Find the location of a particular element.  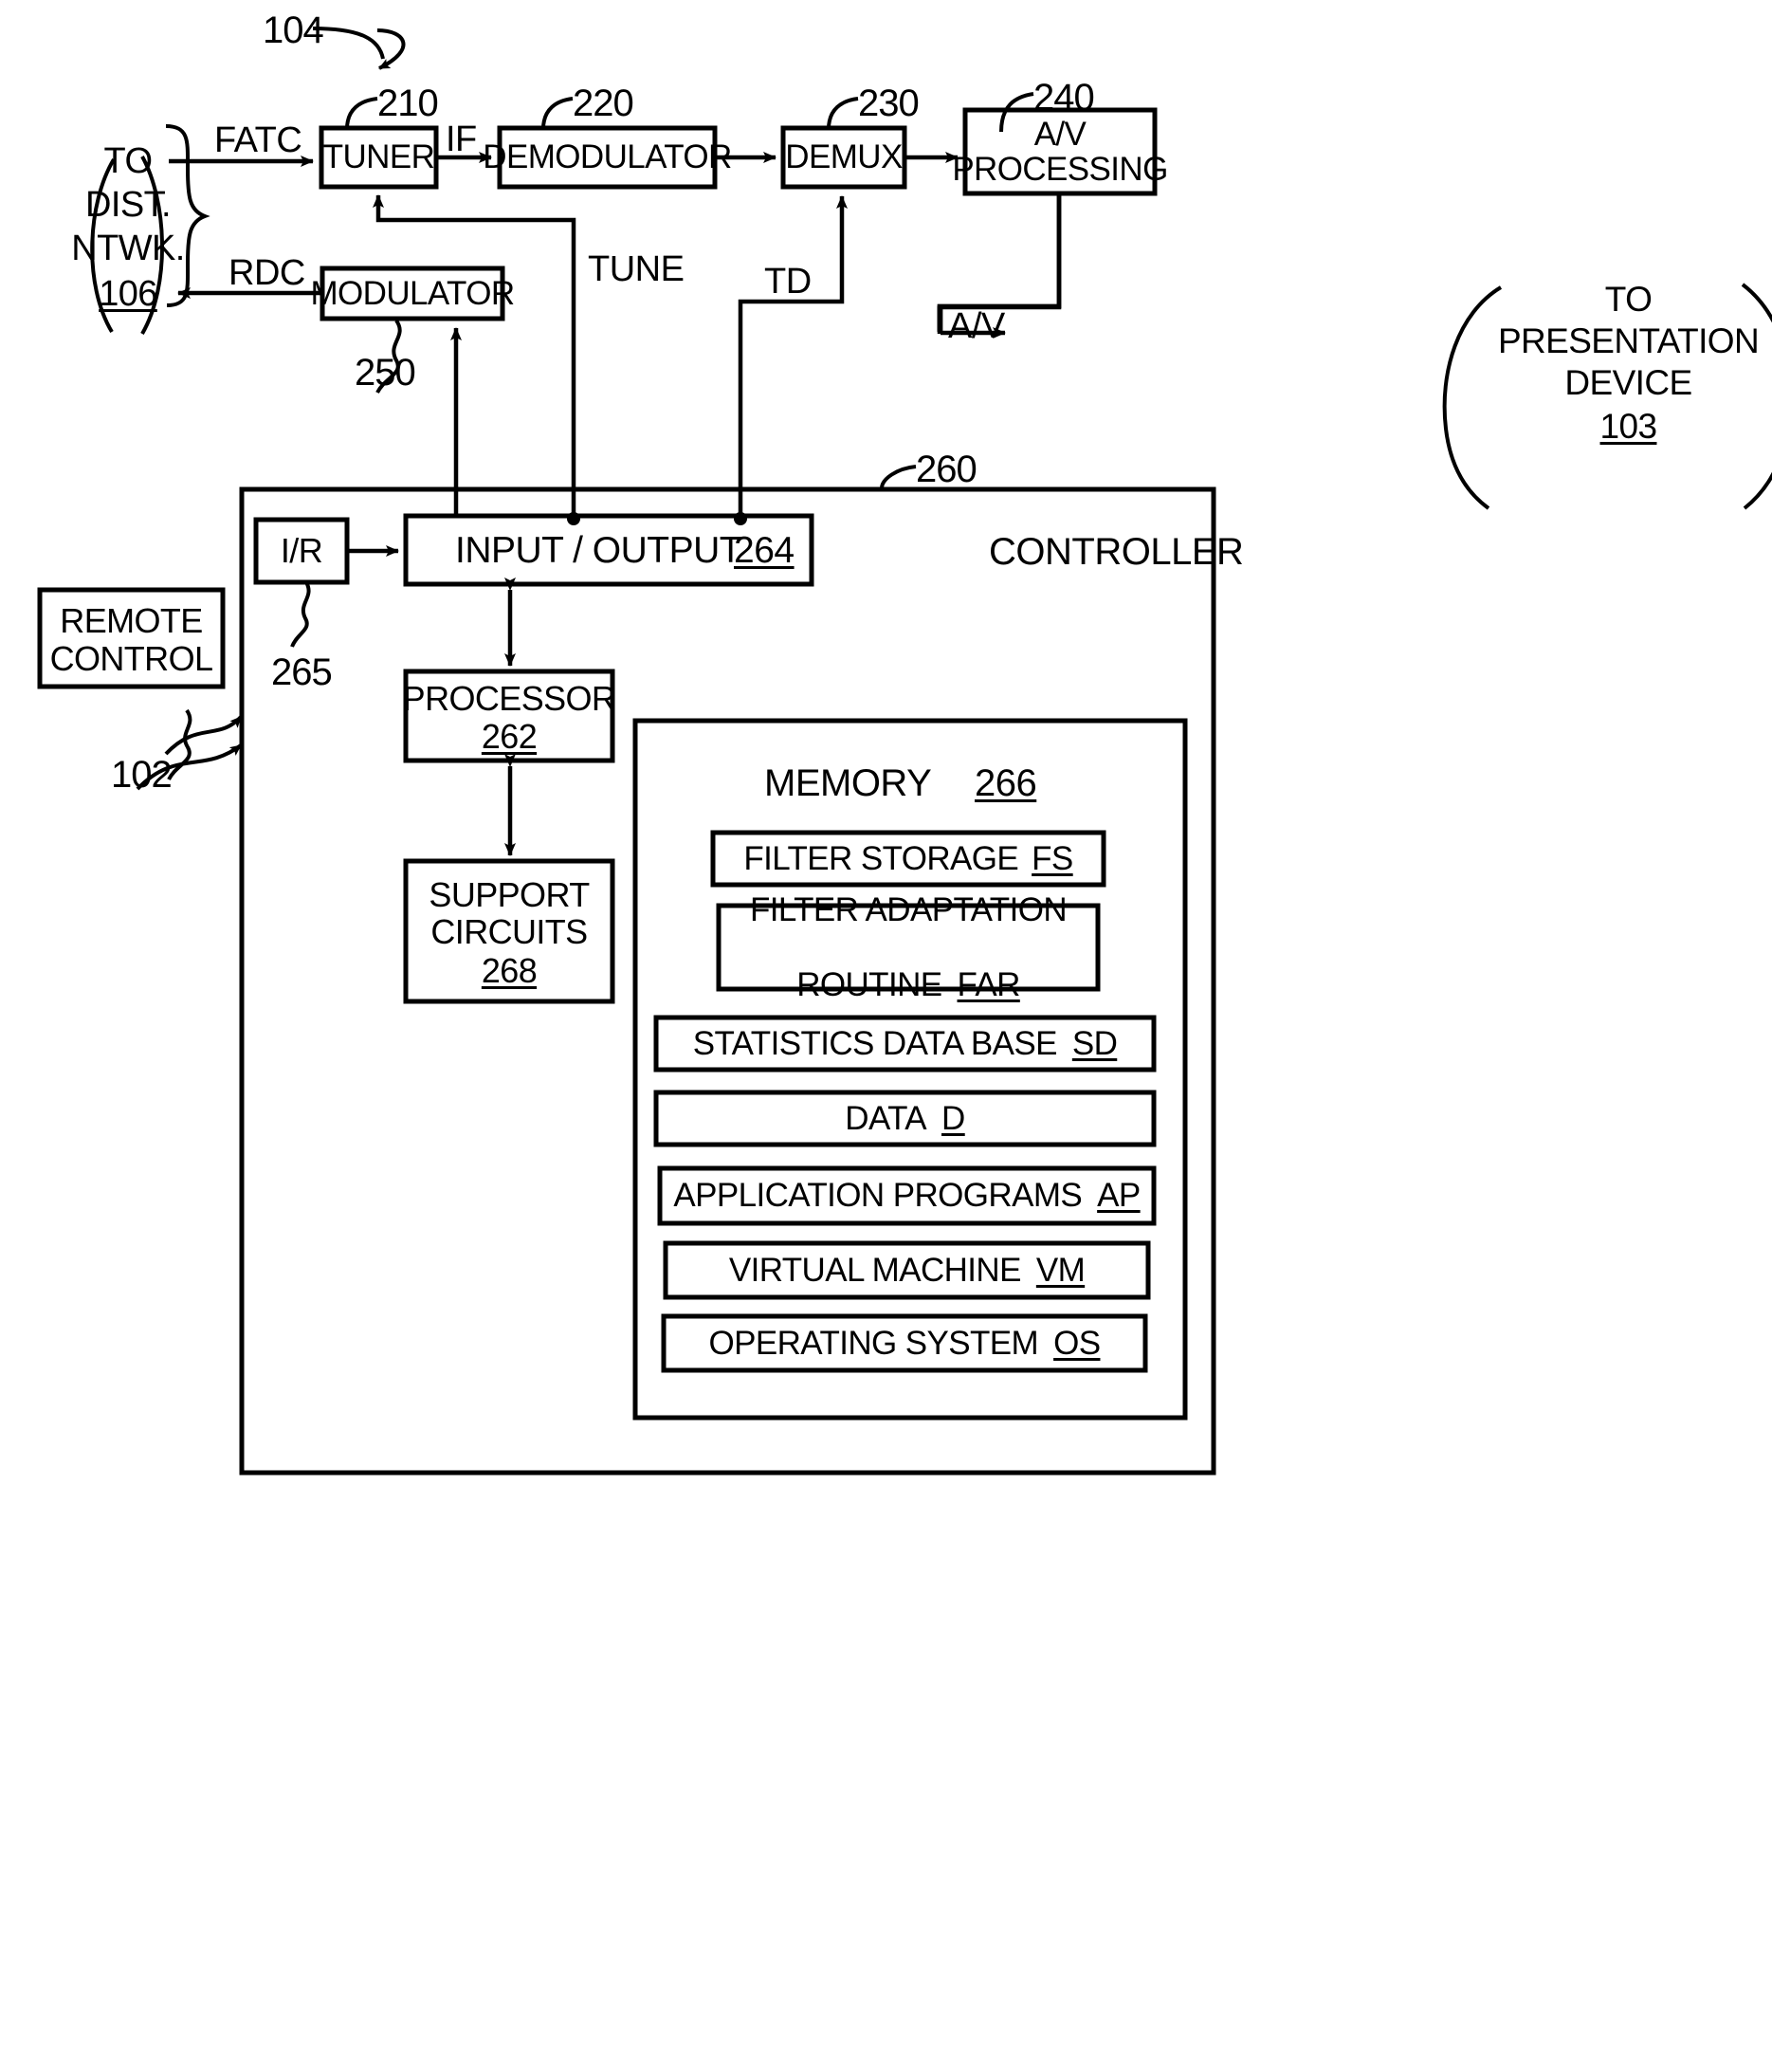

dist-network-line3: NTWK. is located at coordinates (128, 248).